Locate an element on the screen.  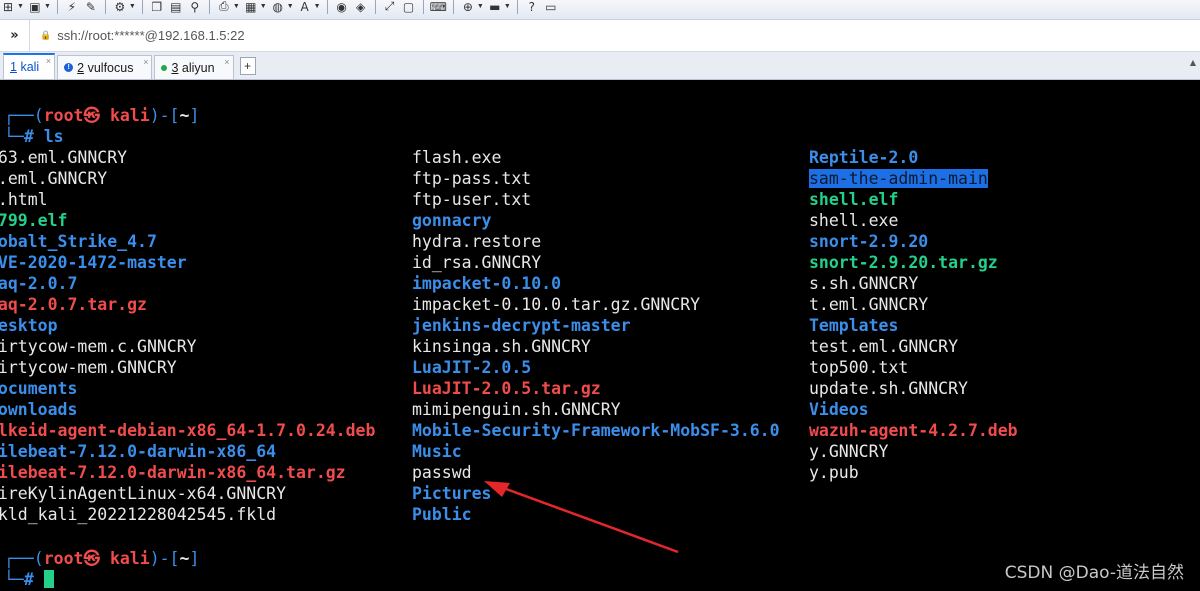
prompt-frame: ] is located at coordinates (194, 558).